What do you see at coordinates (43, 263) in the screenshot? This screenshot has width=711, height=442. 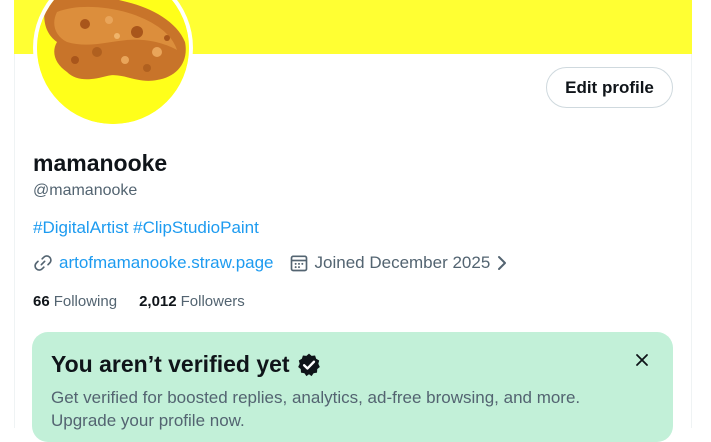 I see `link-icon` at bounding box center [43, 263].